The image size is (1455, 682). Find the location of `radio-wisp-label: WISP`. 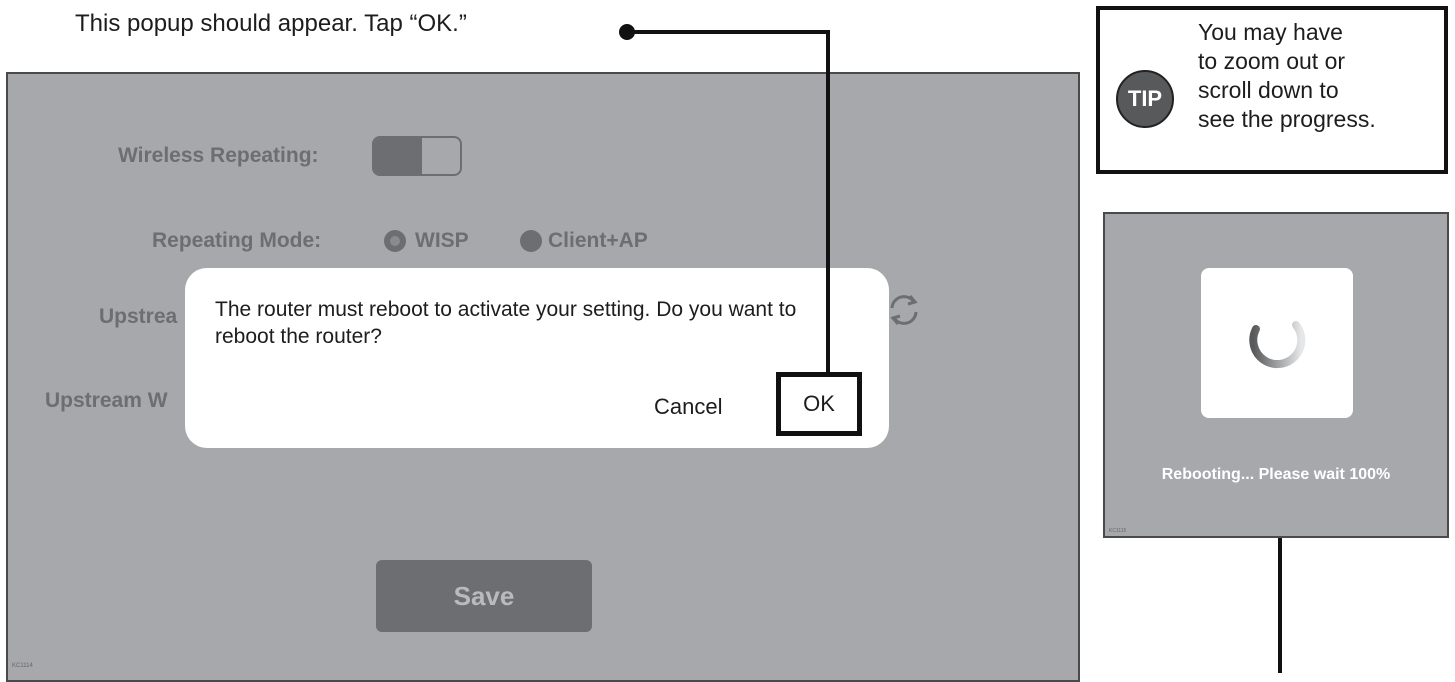

radio-wisp-label: WISP is located at coordinates (442, 240).